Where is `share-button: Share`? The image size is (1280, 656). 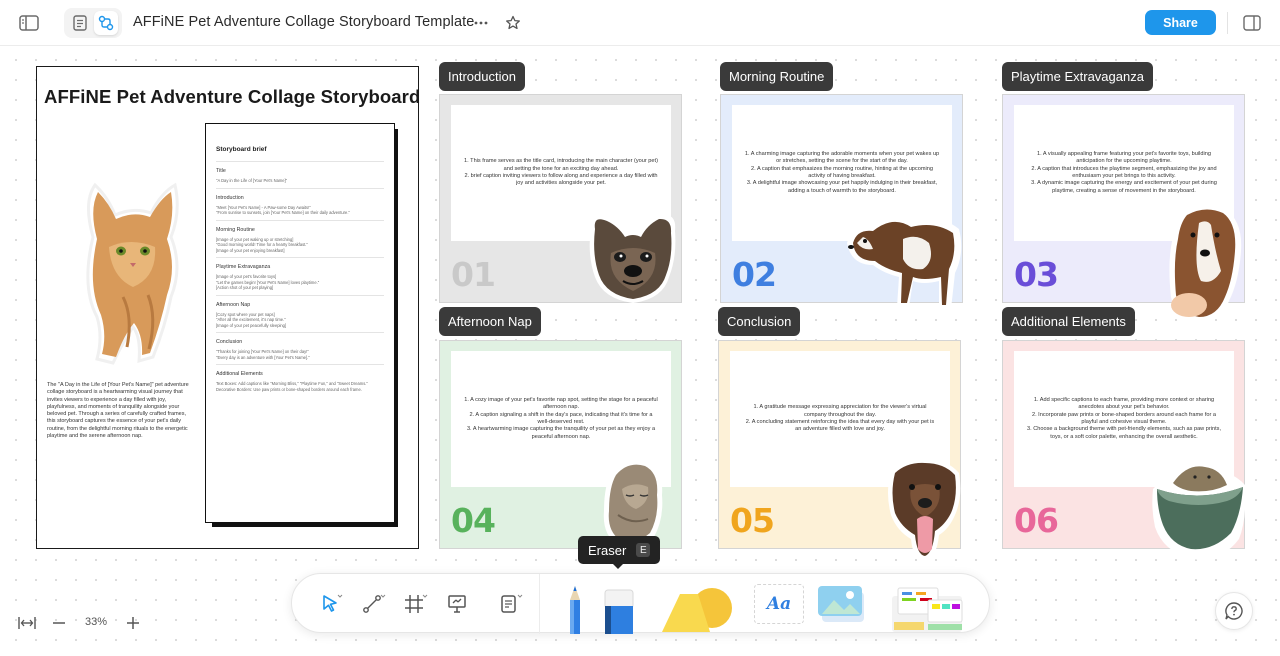 share-button: Share is located at coordinates (1180, 22).